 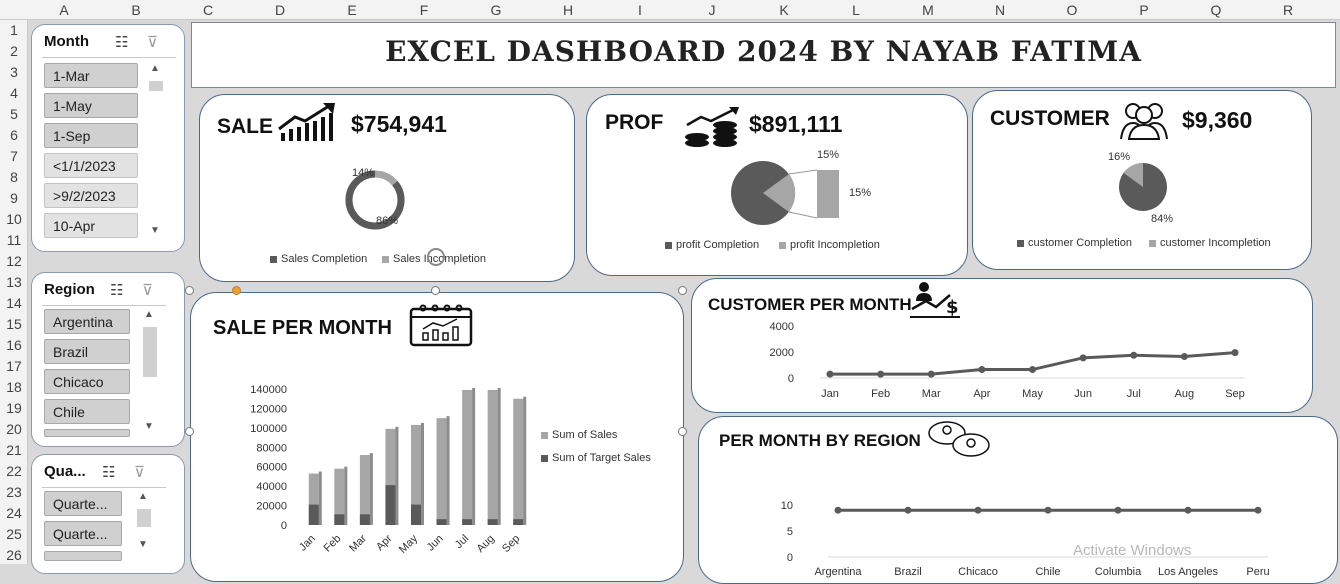 I want to click on row-header: 13, so click(x=14, y=282).